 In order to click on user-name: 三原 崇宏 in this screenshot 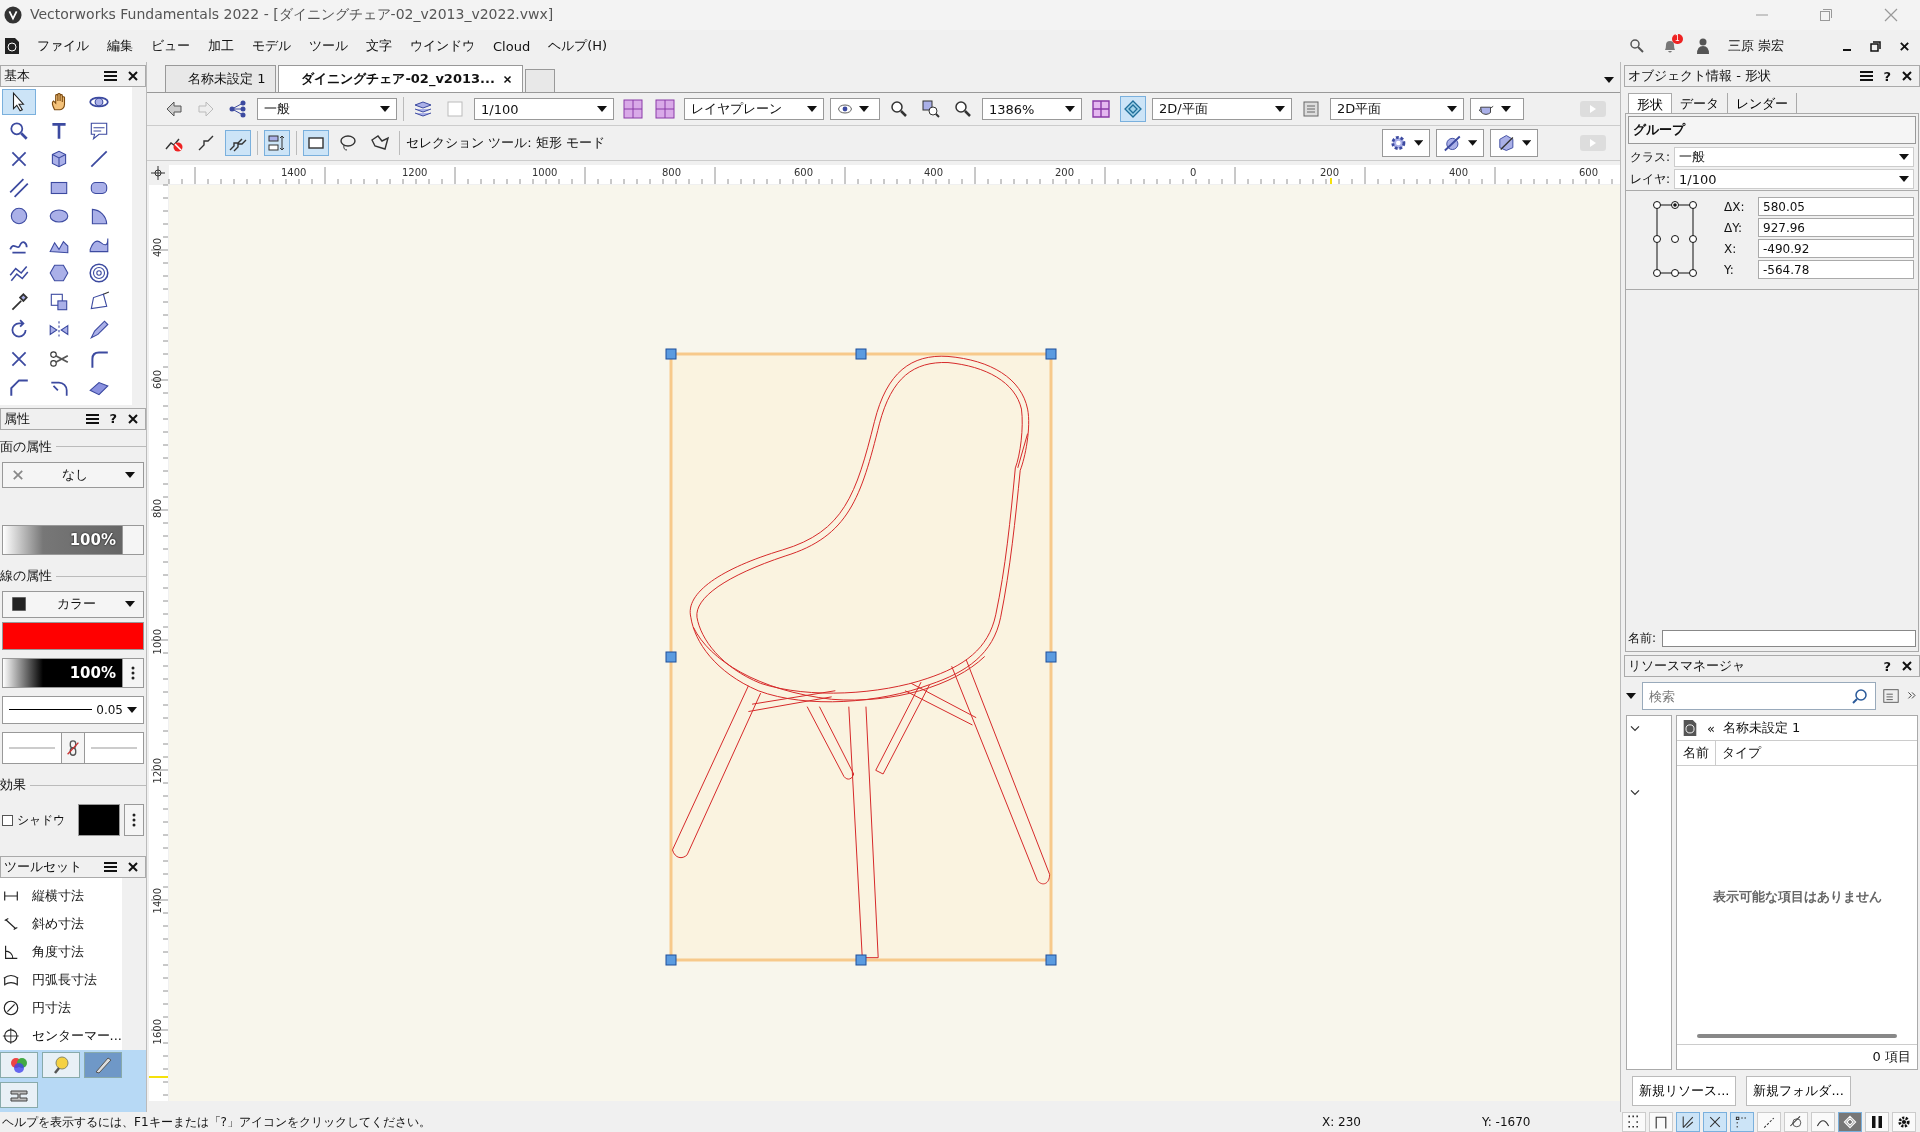, I will do `click(1755, 46)`.